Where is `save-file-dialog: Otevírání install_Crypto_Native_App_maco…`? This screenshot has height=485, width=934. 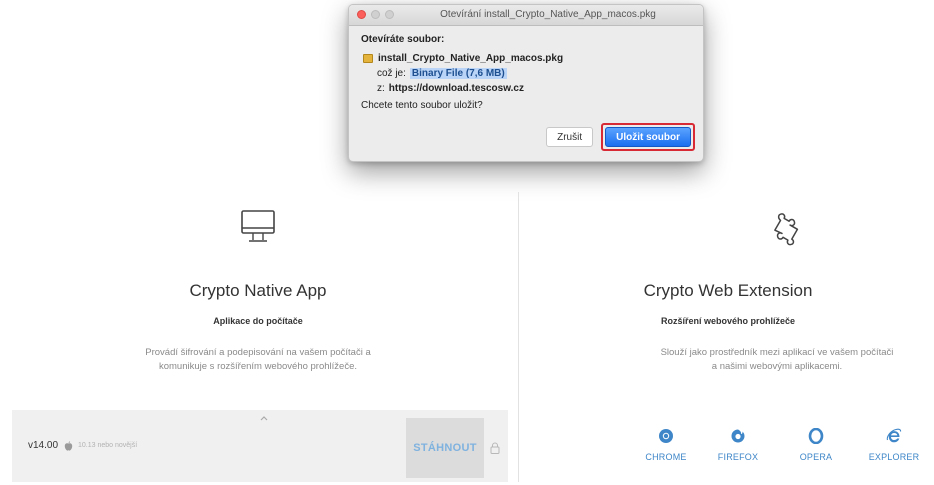 save-file-dialog: Otevírání install_Crypto_Native_App_maco… is located at coordinates (526, 83).